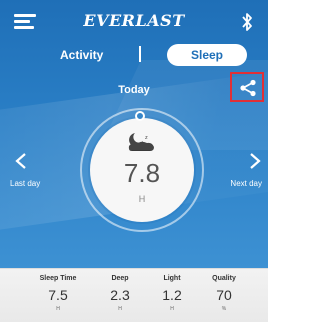 The height and width of the screenshot is (322, 320). I want to click on bluetooth-icon, so click(247, 22).